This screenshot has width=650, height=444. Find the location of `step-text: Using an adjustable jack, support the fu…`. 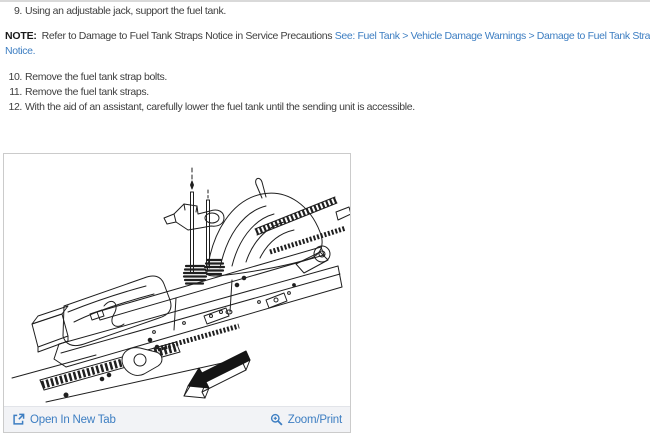

step-text: Using an adjustable jack, support the fu… is located at coordinates (125, 11).